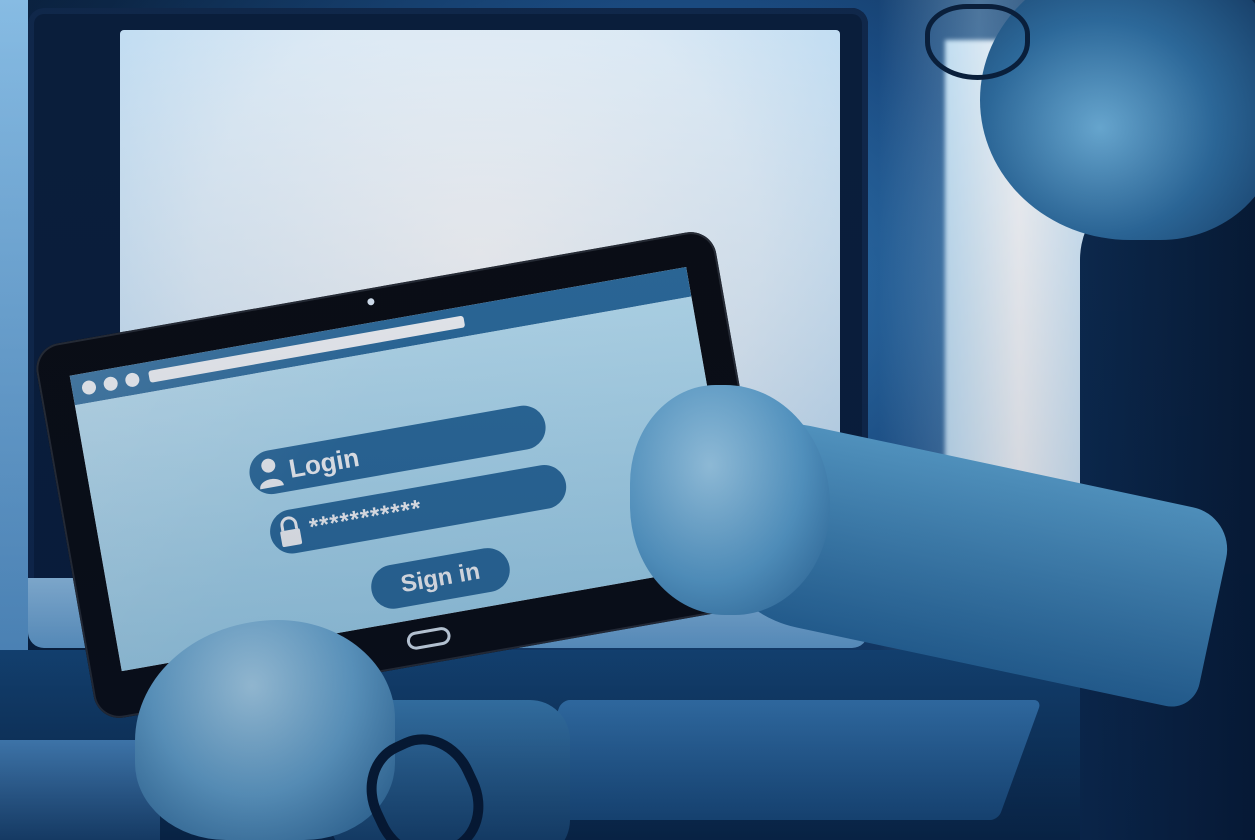  I want to click on home-button, so click(428, 638).